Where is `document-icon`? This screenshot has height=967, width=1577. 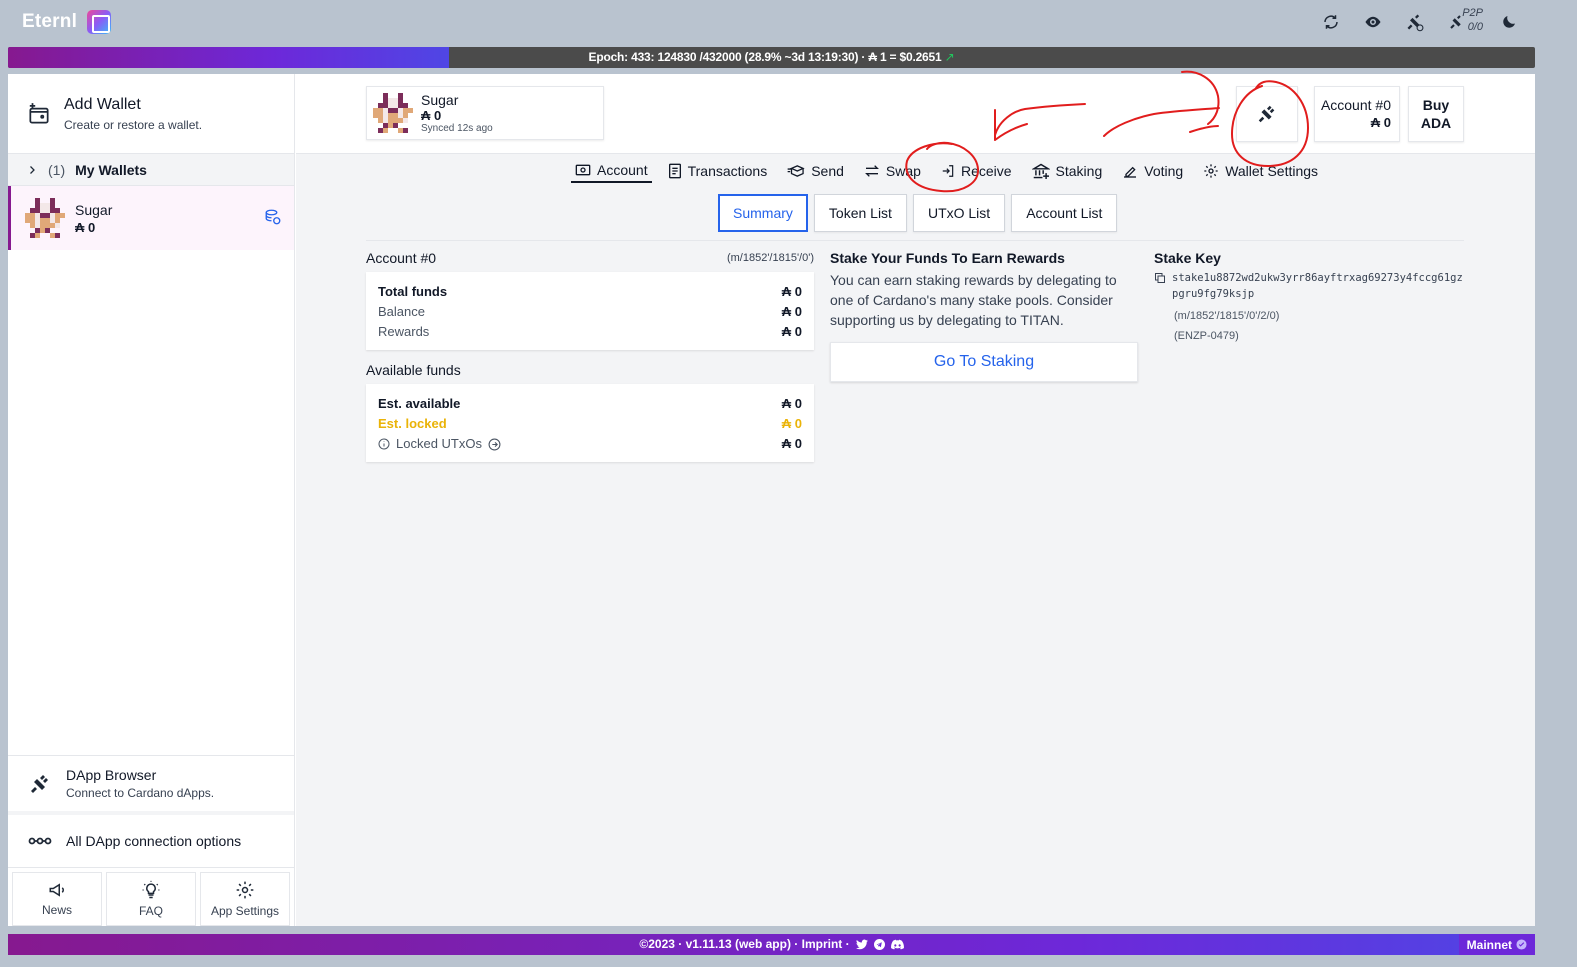
document-icon is located at coordinates (674, 171).